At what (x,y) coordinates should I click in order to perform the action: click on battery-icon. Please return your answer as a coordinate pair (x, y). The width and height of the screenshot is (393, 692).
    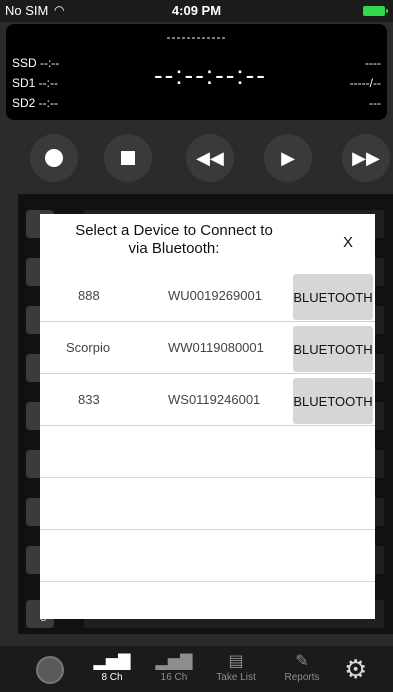
    Looking at the image, I should click on (375, 11).